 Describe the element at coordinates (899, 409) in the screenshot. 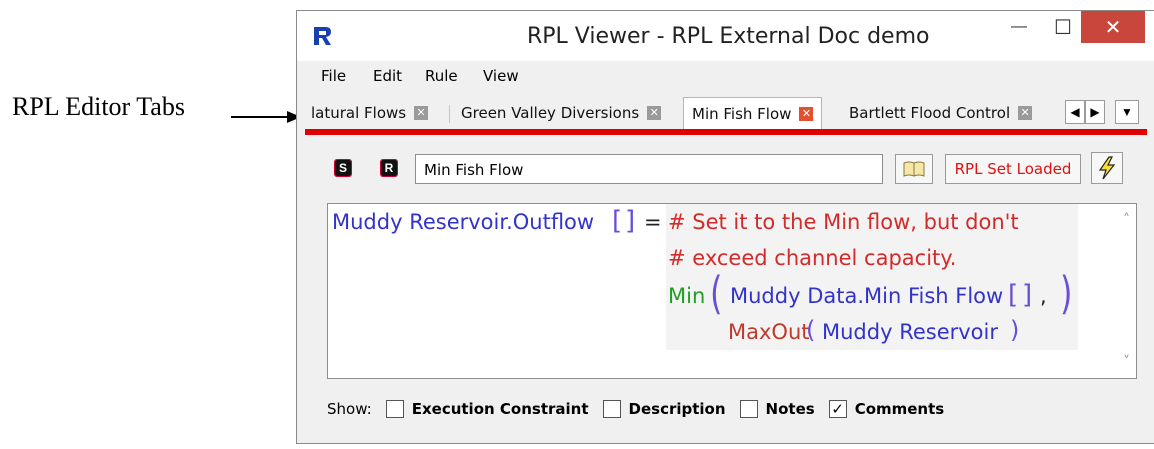

I see `comments-label: Comments` at that location.